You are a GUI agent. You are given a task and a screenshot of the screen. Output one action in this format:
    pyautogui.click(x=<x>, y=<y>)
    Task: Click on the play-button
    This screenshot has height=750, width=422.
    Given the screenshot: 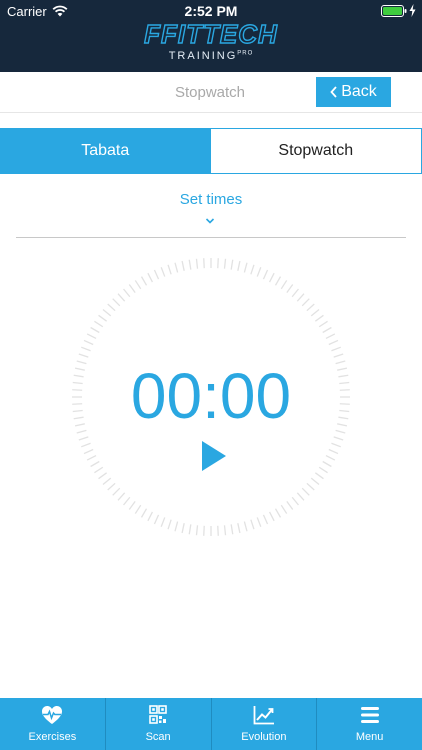 What is the action you would take?
    pyautogui.click(x=214, y=456)
    